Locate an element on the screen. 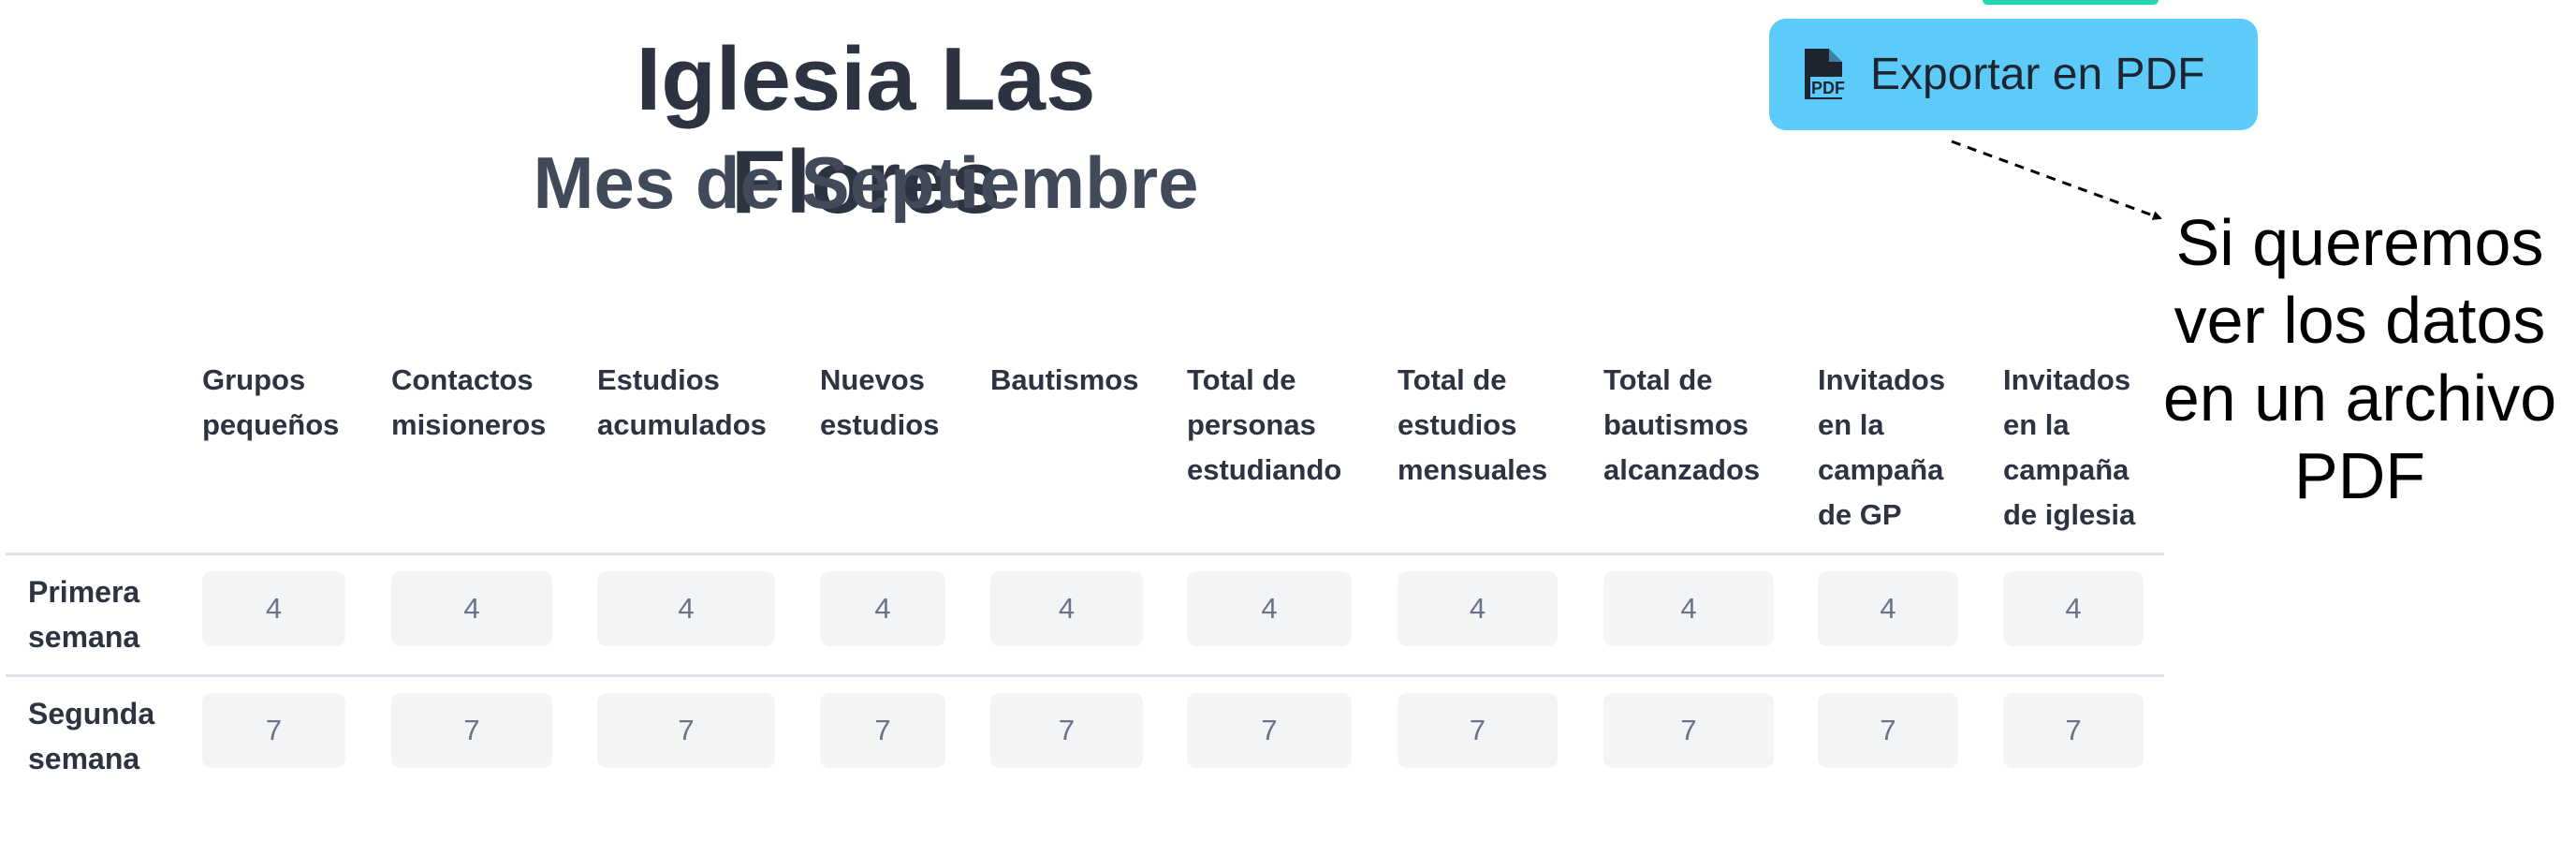  page-subtitle: Mes de Septiembre is located at coordinates (866, 183).